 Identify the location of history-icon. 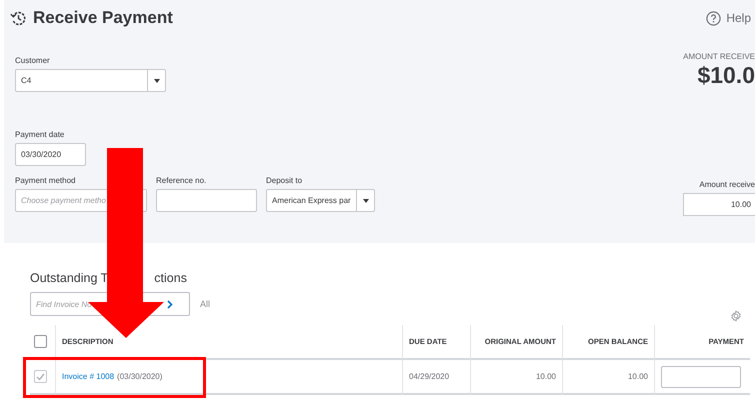
(18, 18).